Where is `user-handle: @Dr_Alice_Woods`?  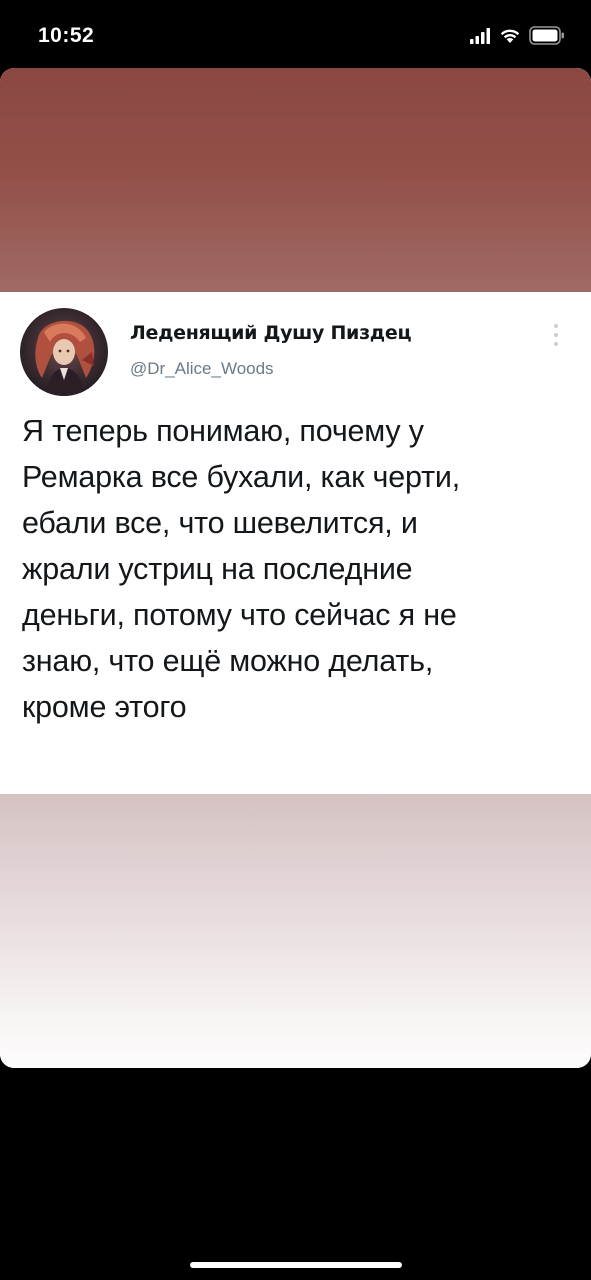
user-handle: @Dr_Alice_Woods is located at coordinates (202, 368).